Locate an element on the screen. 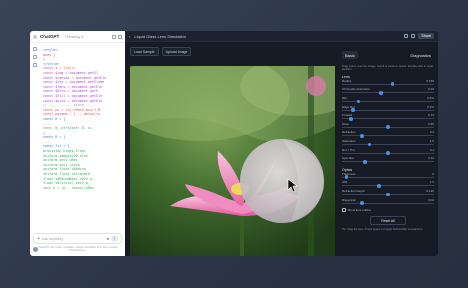  chat-title: ChatGPT is located at coordinates (49, 36).